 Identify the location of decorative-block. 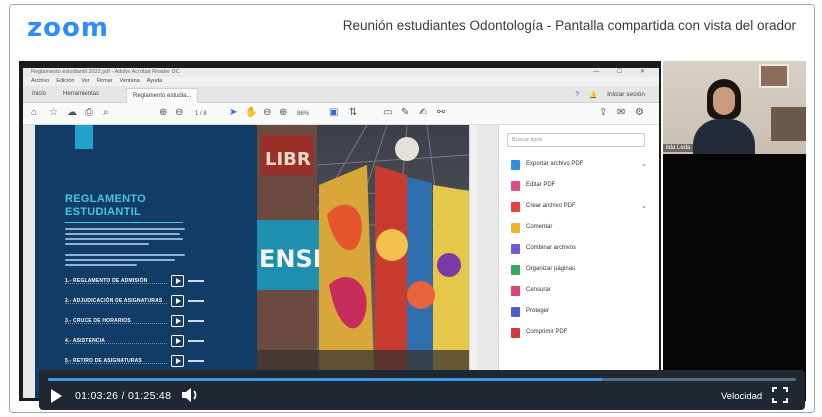
(84, 137).